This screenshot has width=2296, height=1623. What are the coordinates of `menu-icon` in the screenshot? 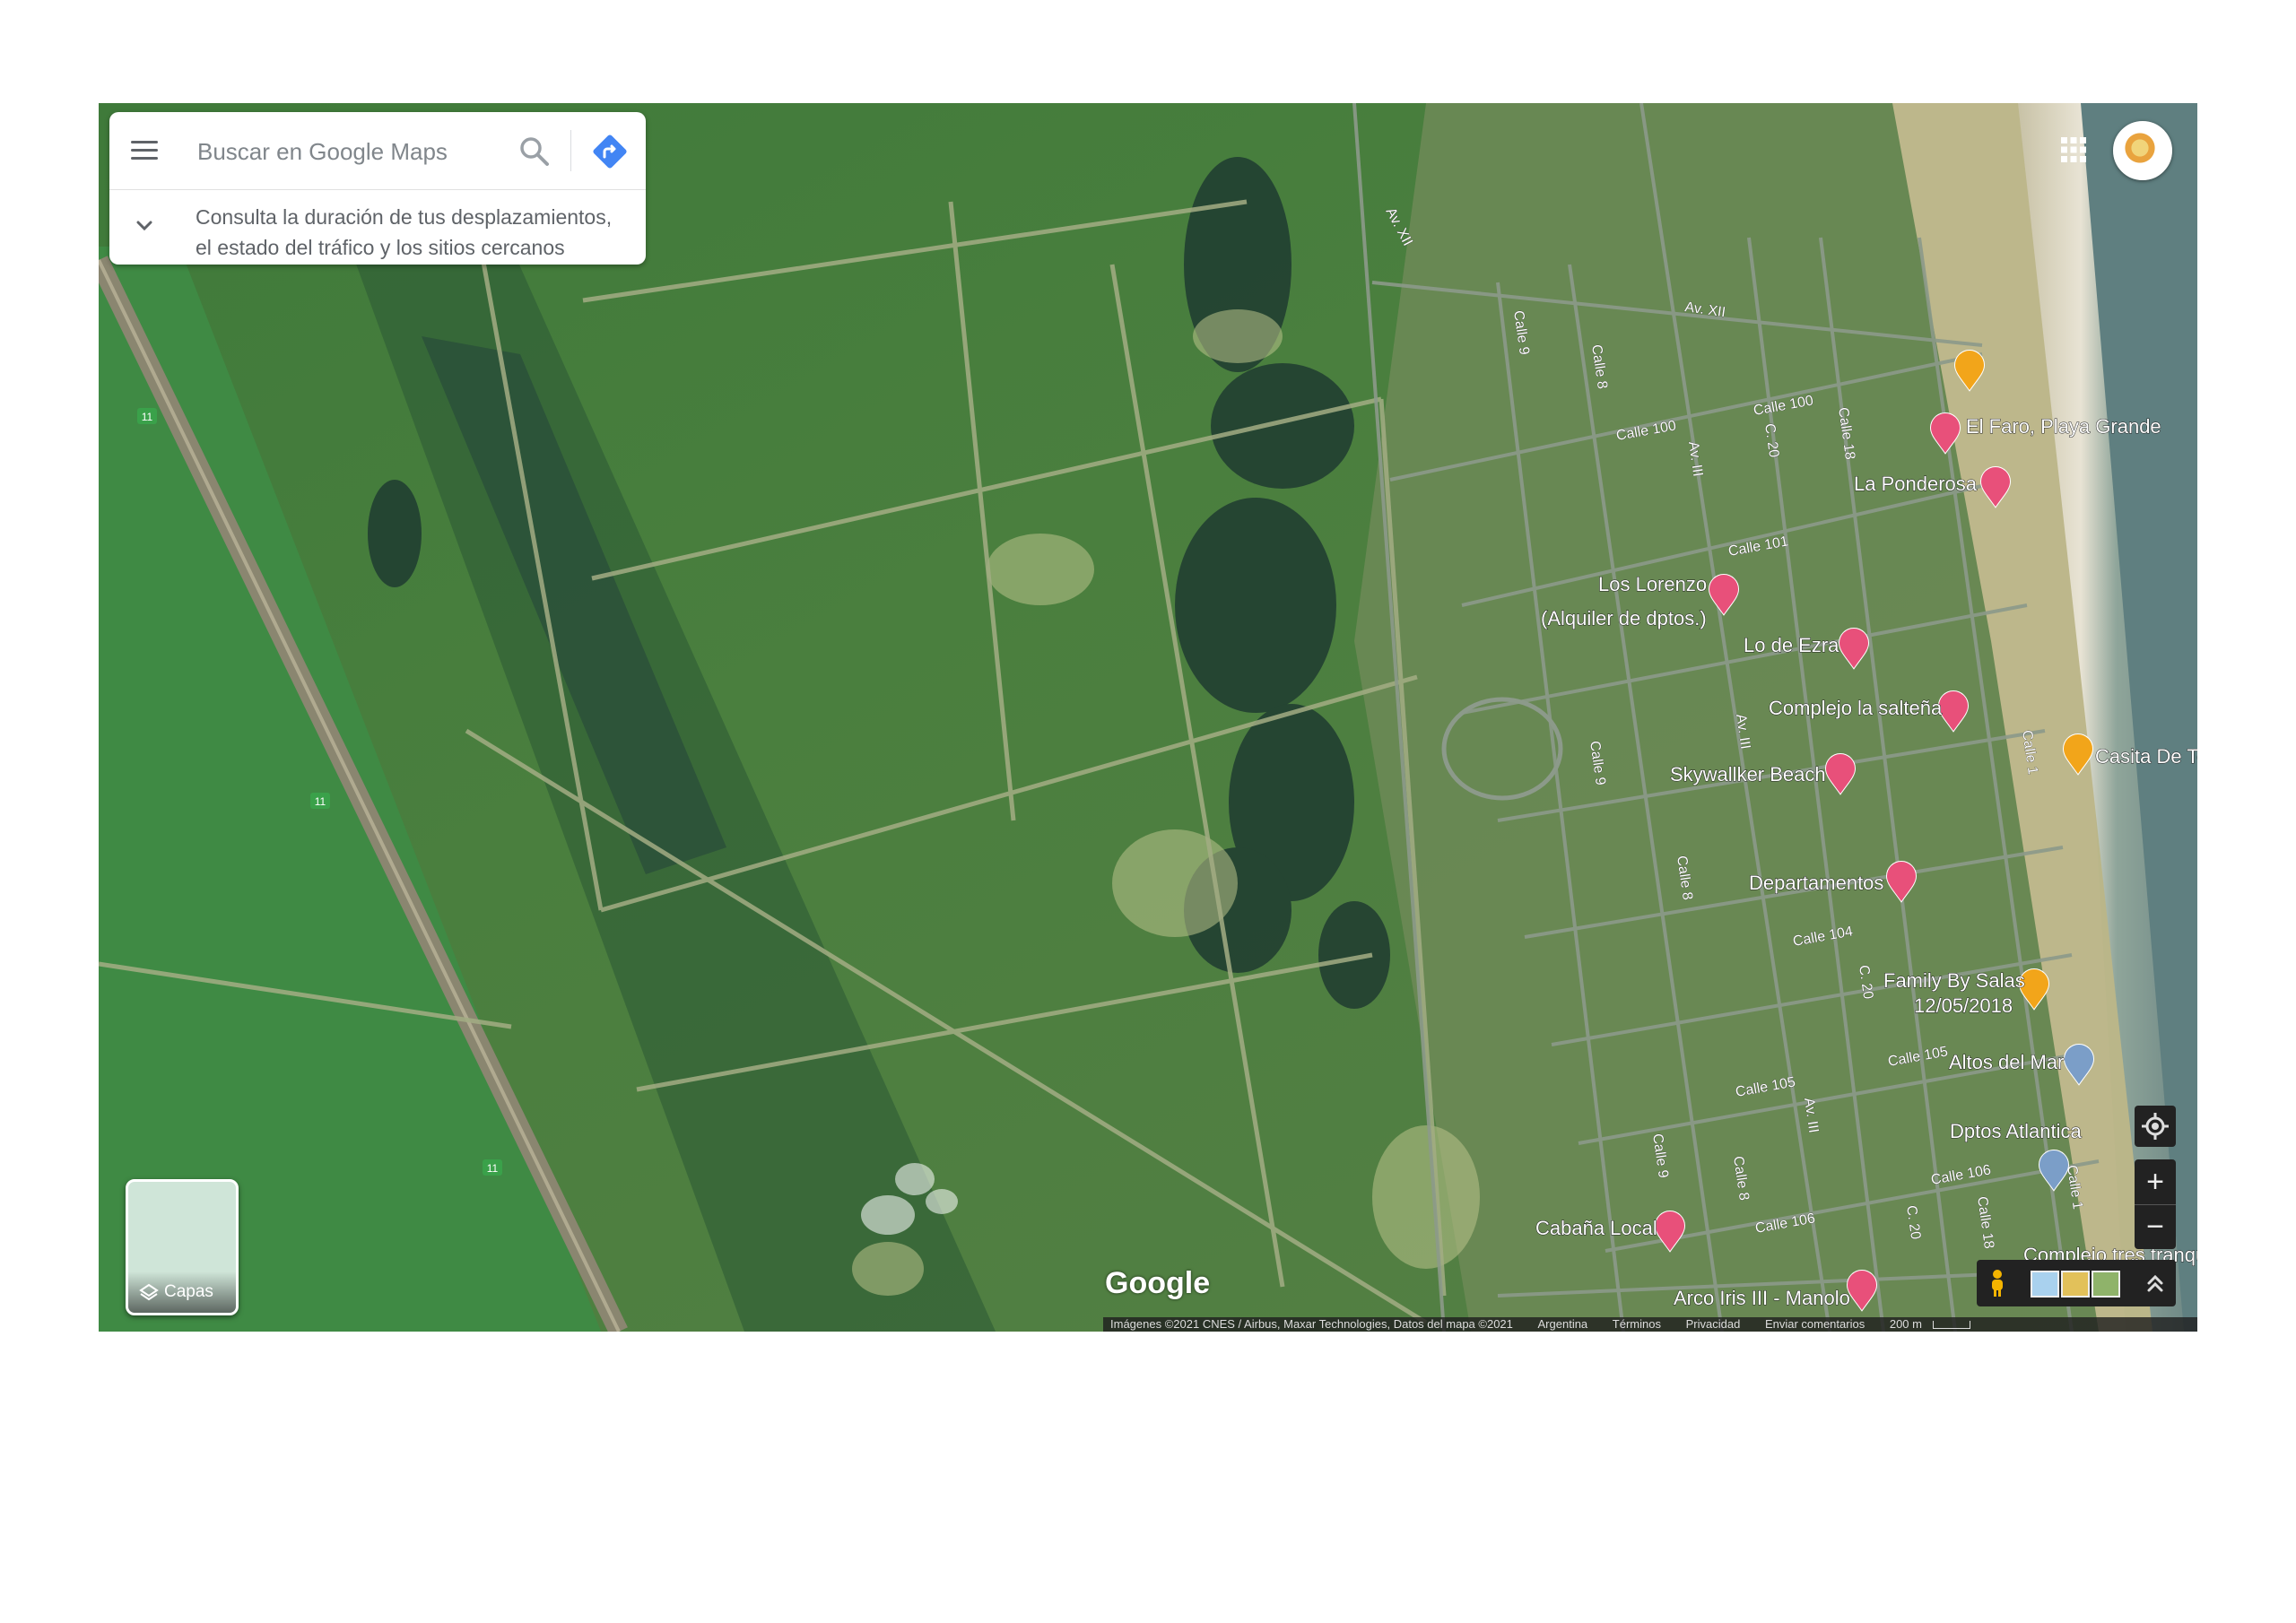 It's located at (144, 150).